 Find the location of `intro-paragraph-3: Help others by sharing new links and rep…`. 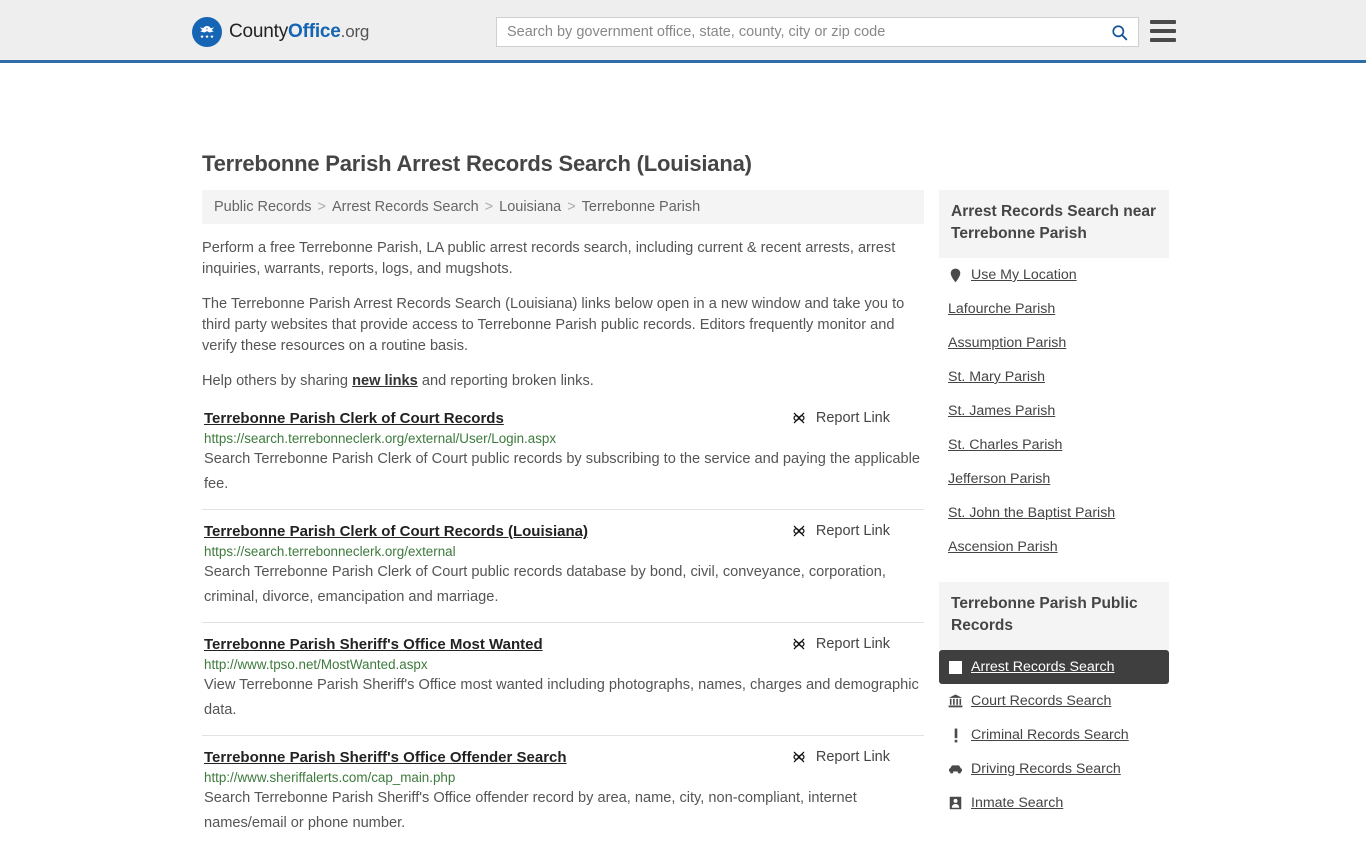

intro-paragraph-3: Help others by sharing new links and rep… is located at coordinates (563, 381).